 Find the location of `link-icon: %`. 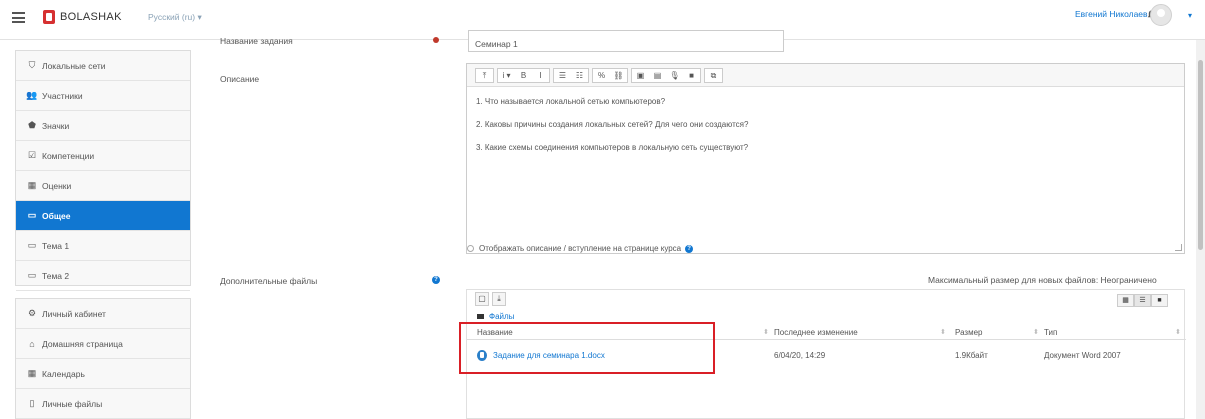

link-icon: % is located at coordinates (601, 75).